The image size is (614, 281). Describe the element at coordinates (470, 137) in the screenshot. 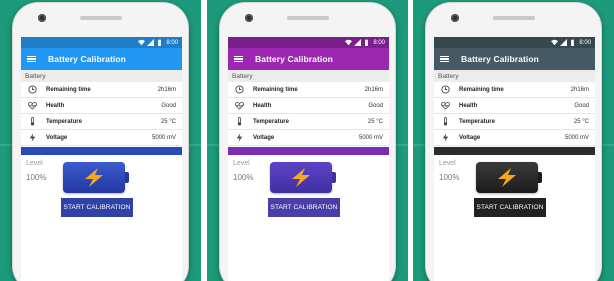

I see `row-label: Voltage` at that location.